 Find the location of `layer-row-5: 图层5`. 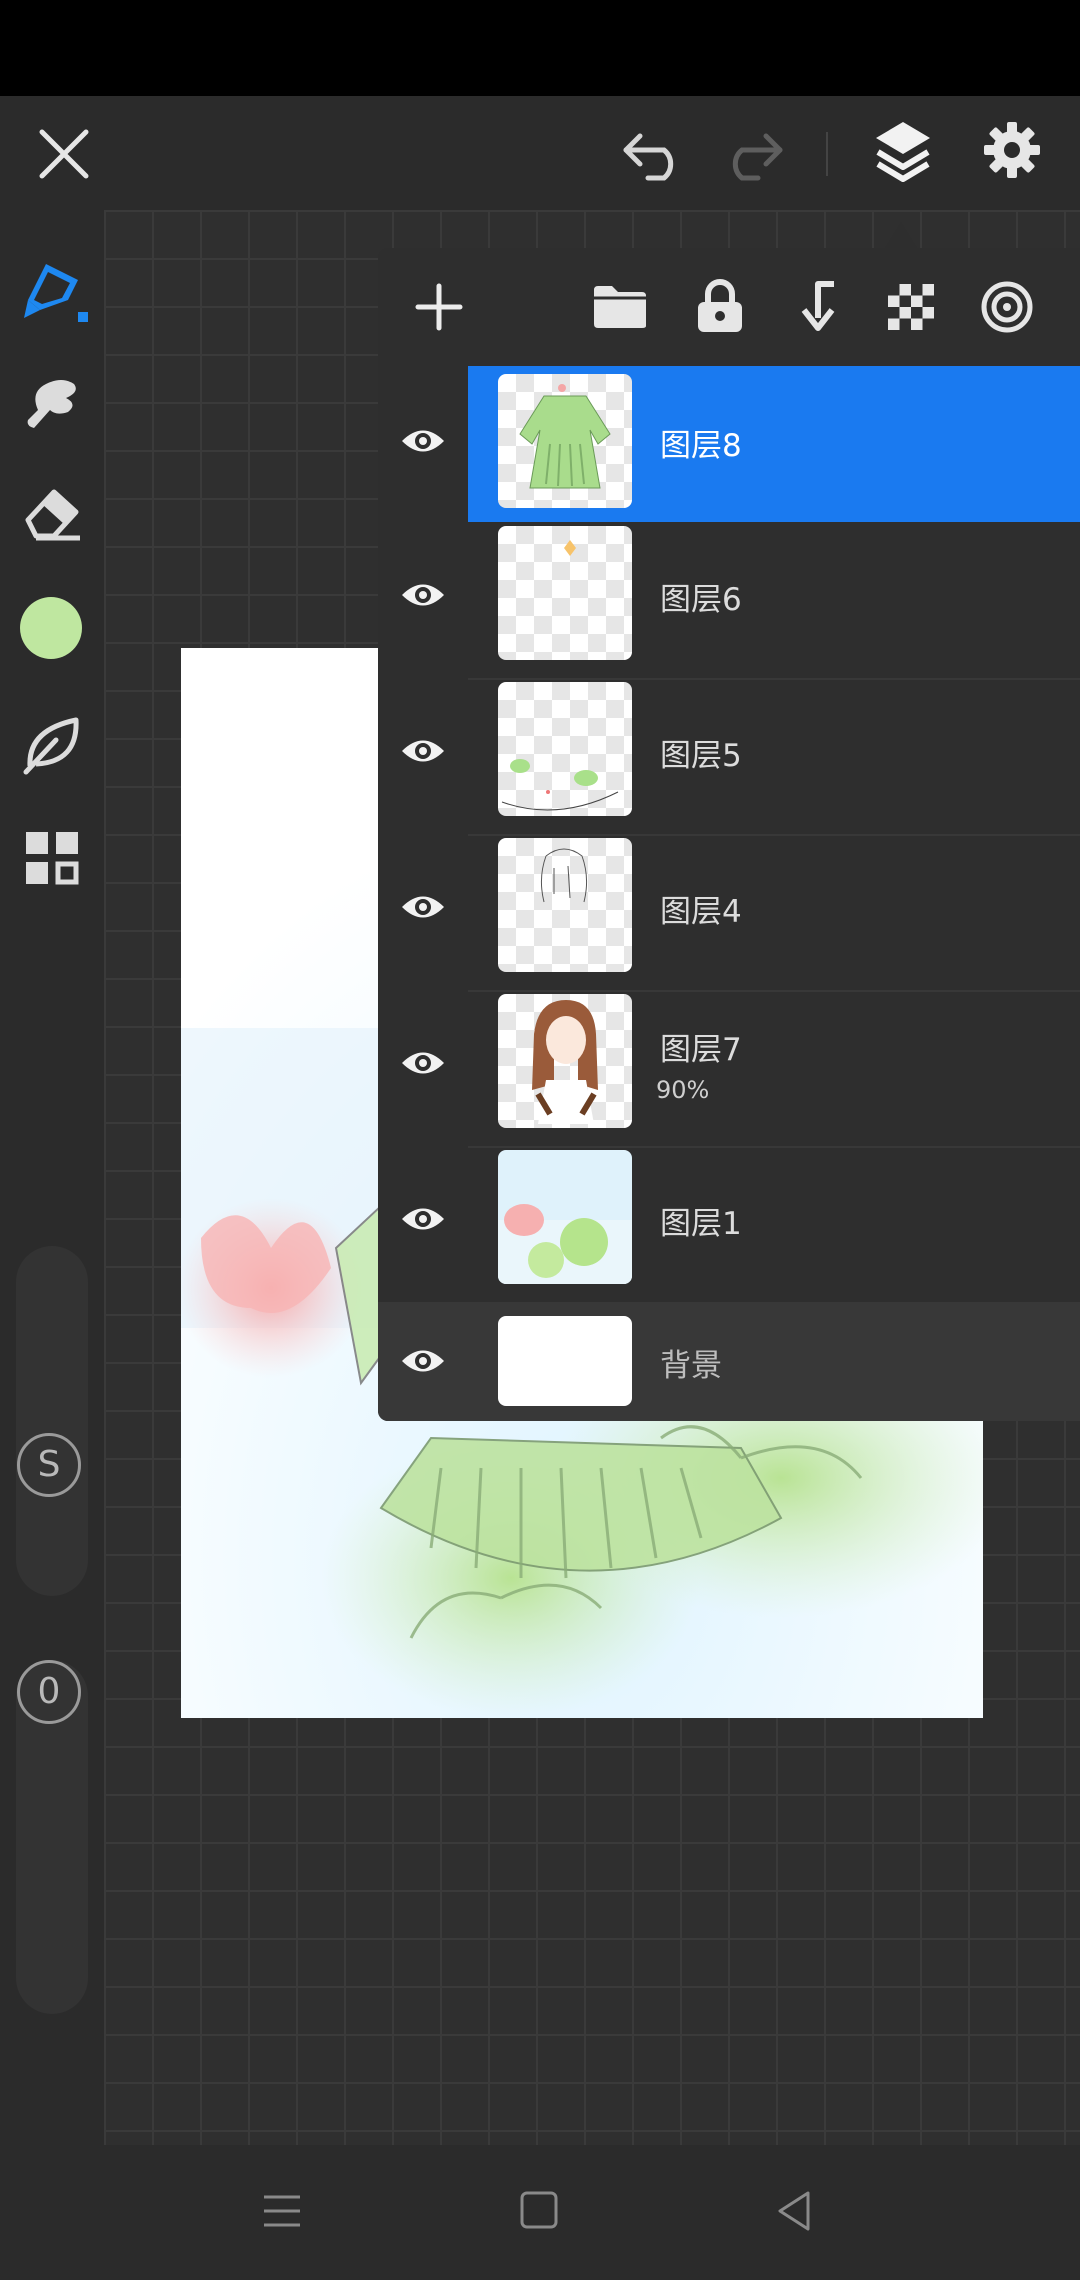

layer-row-5: 图层5 is located at coordinates (729, 757).